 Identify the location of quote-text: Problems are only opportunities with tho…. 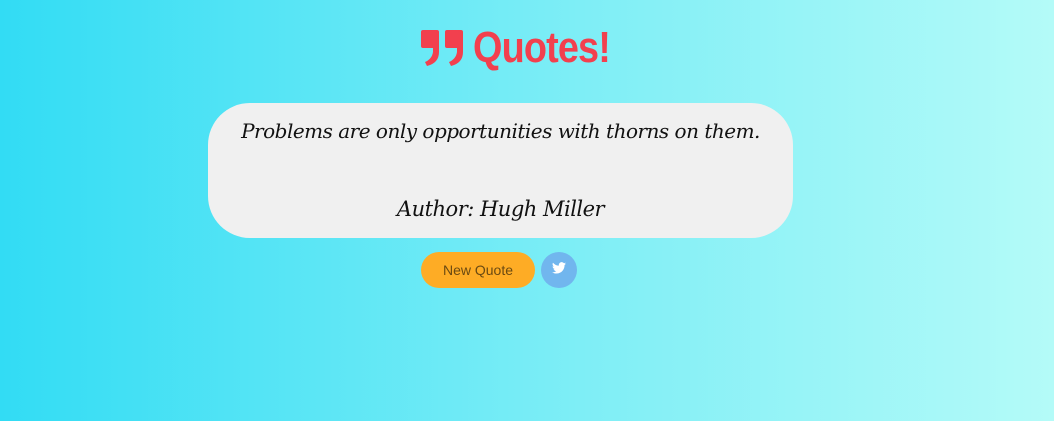
(500, 131).